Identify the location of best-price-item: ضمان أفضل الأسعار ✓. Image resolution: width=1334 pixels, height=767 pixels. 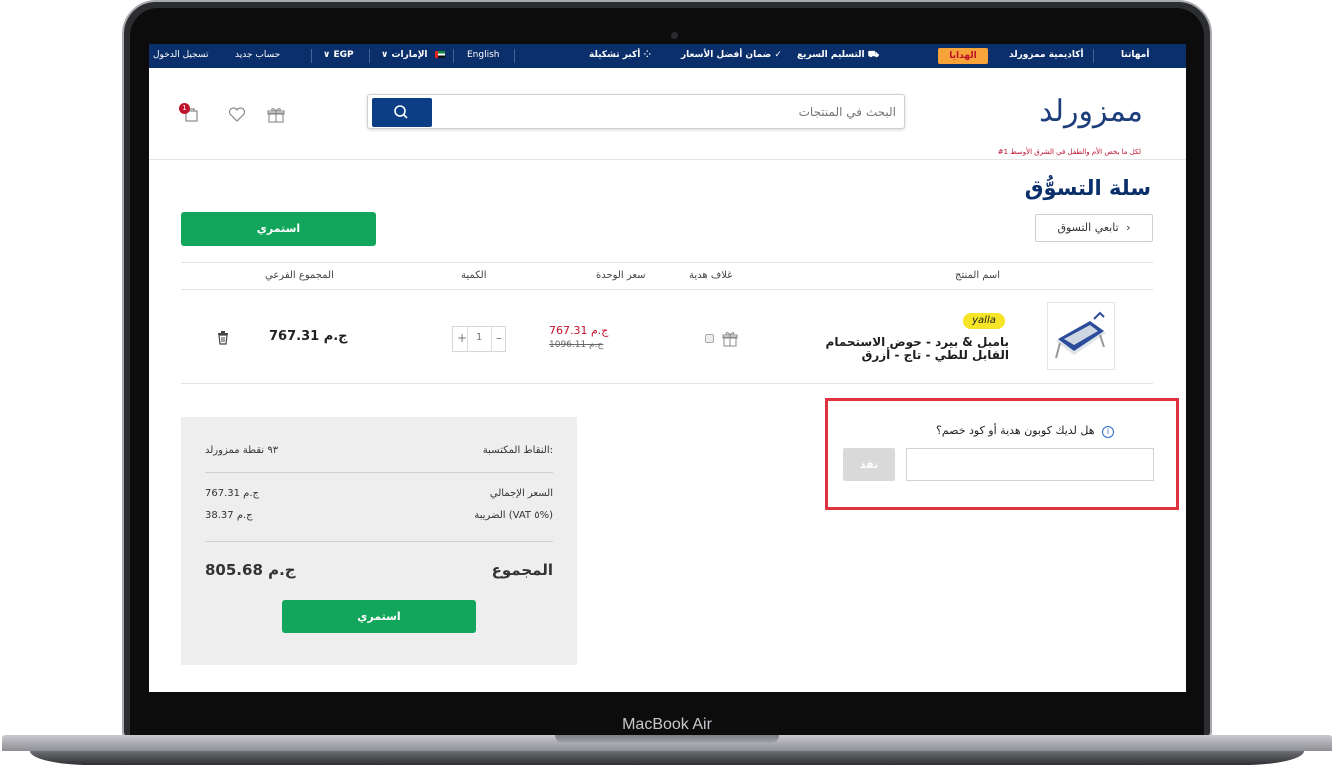
(731, 55).